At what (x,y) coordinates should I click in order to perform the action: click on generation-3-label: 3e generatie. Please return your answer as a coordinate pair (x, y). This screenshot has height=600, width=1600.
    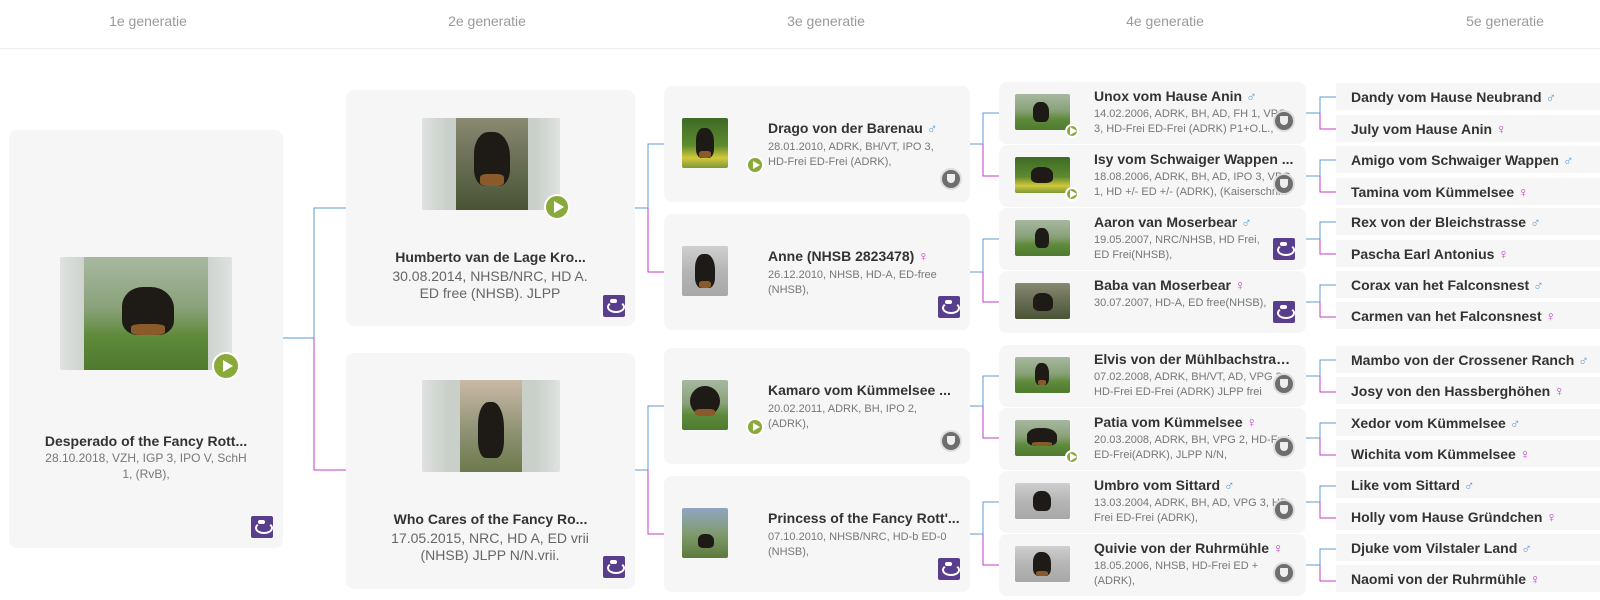
    Looking at the image, I should click on (826, 21).